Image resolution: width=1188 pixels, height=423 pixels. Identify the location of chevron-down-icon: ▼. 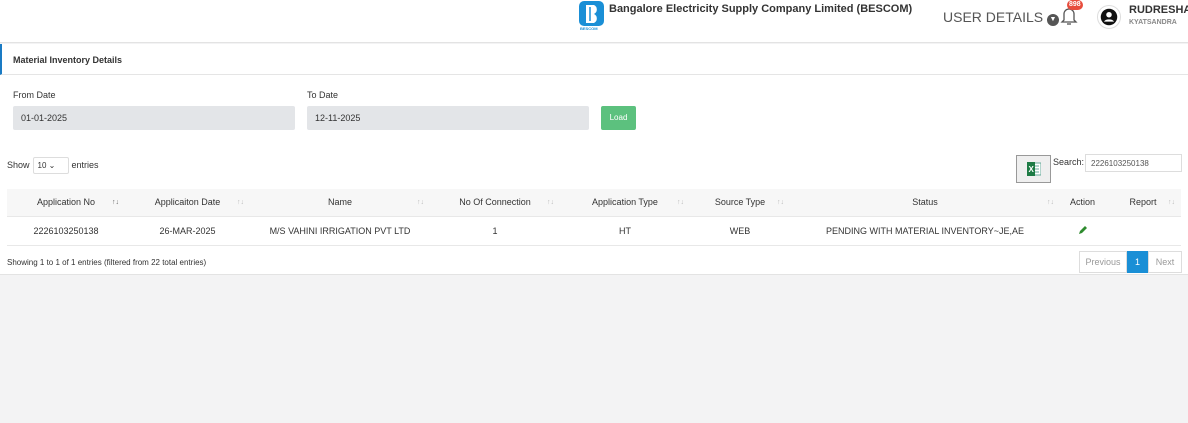
(1053, 20).